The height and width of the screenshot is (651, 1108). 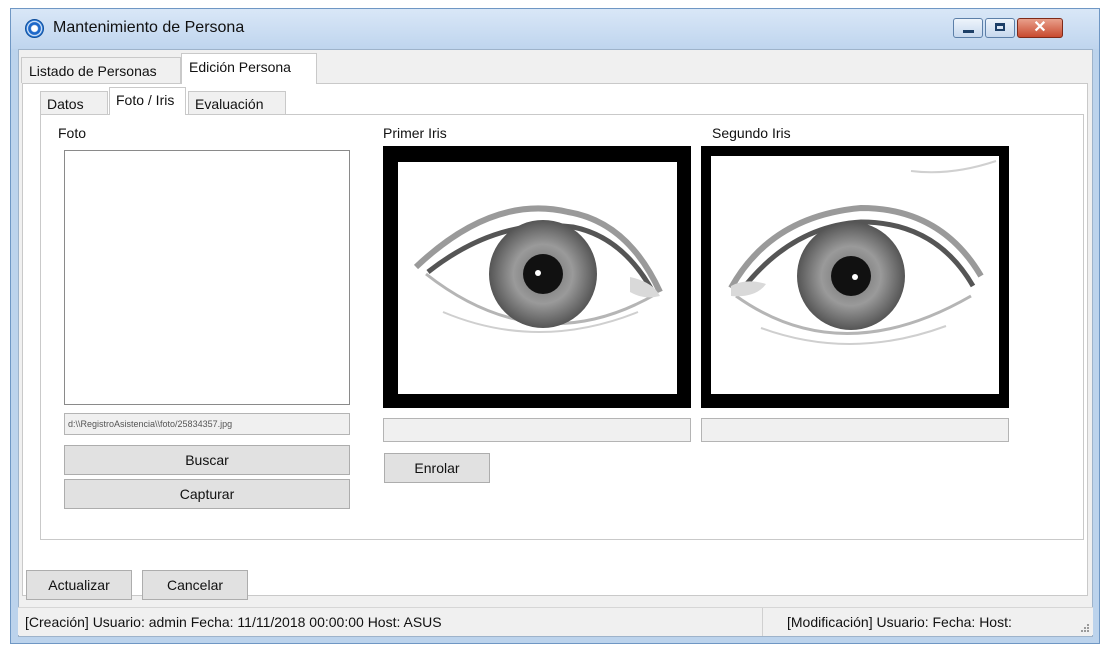 I want to click on photo-preview, so click(x=207, y=277).